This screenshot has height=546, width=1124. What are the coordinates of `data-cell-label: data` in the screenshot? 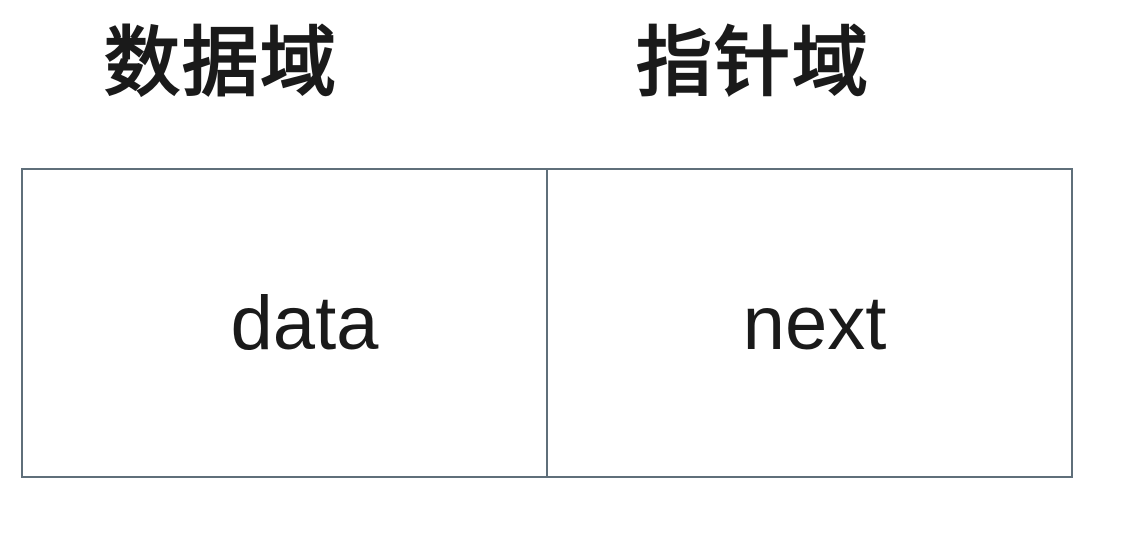 It's located at (304, 323).